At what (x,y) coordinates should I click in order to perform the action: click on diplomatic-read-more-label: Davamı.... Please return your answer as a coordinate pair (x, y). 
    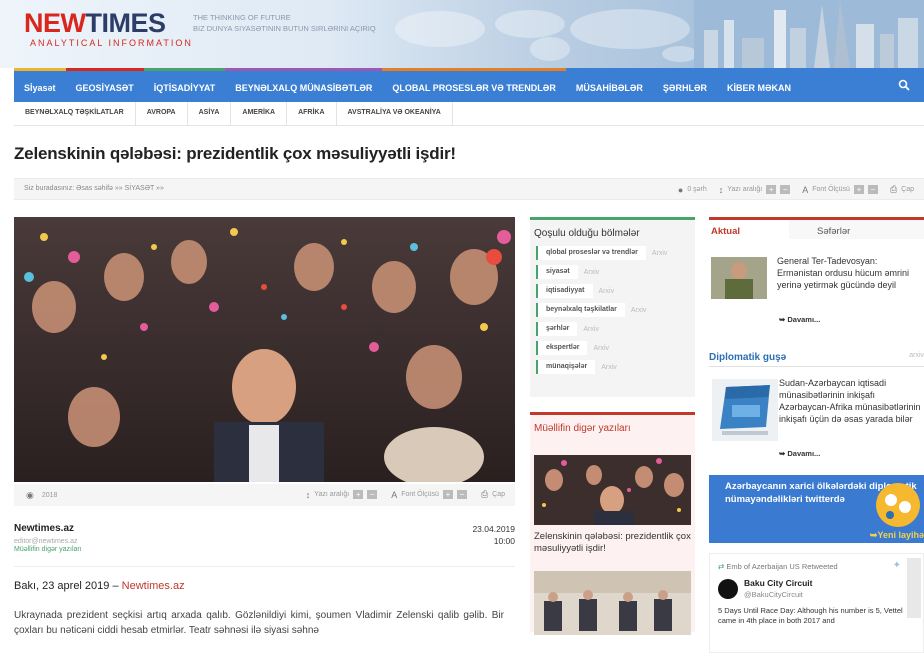
    Looking at the image, I should click on (804, 453).